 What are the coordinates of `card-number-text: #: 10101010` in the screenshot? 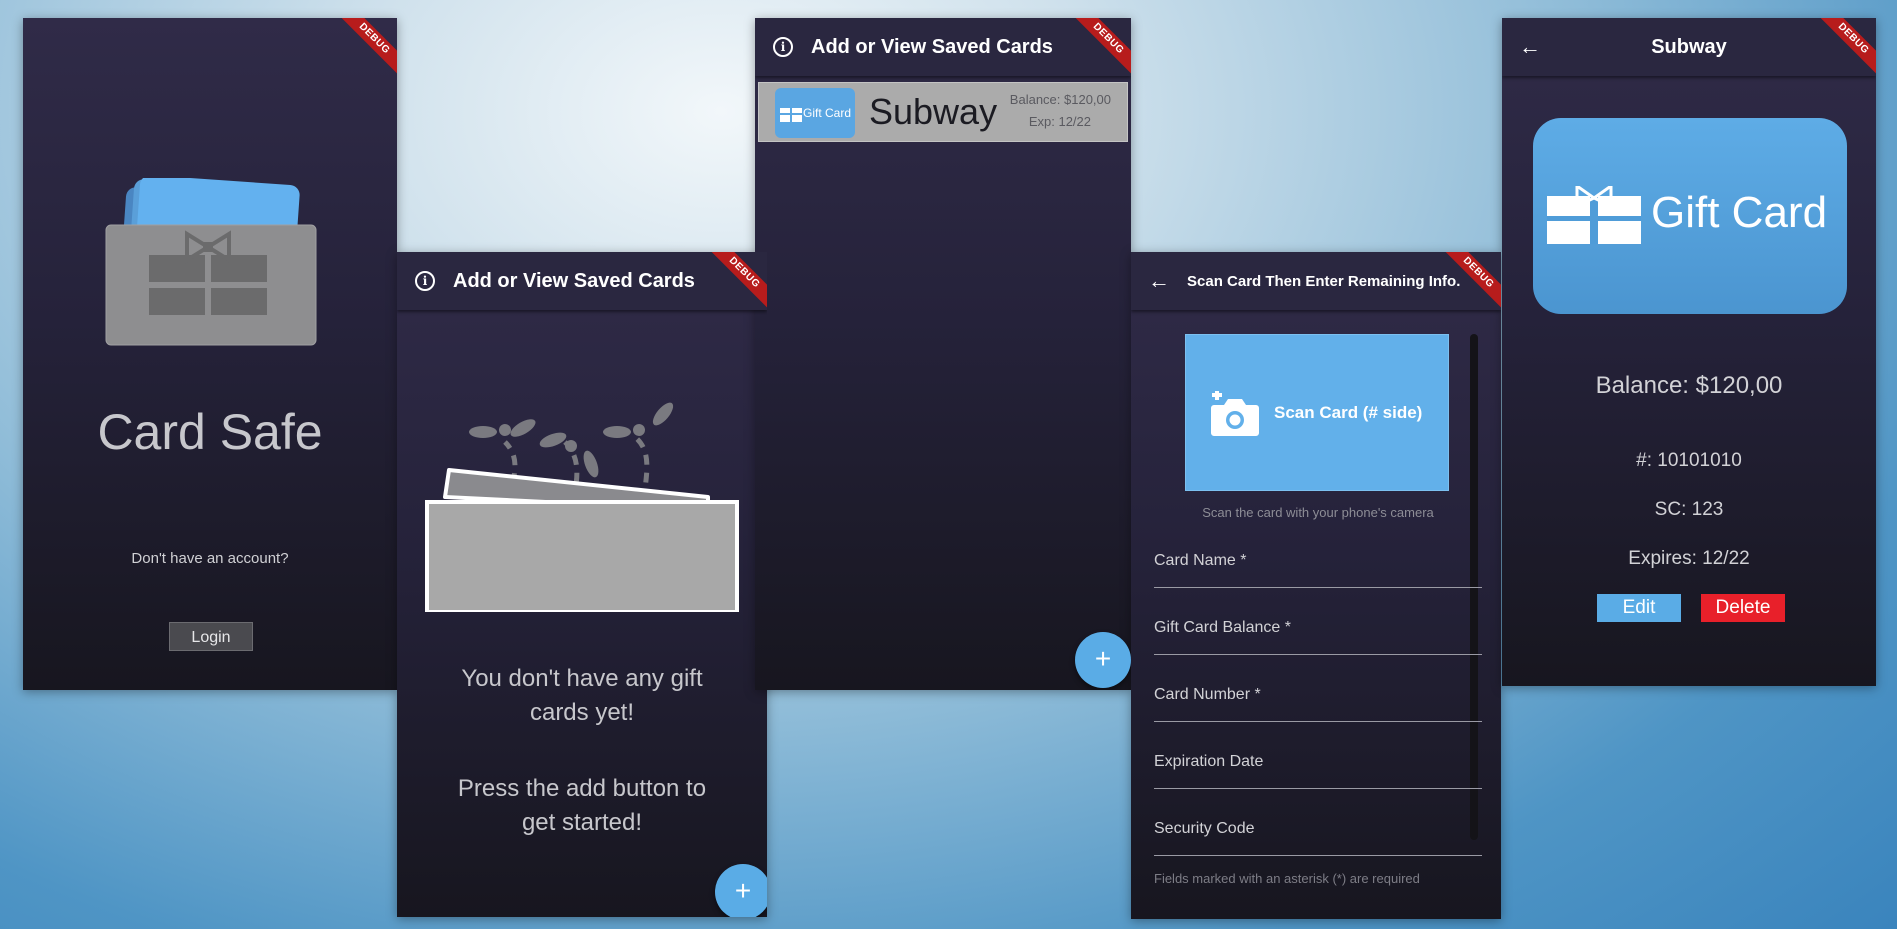 It's located at (1689, 460).